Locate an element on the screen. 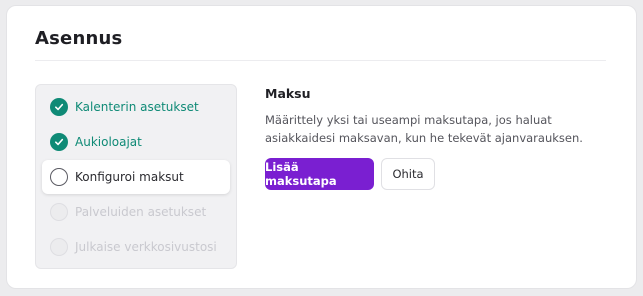  step-calendar-settings: Kalenterin asetukset is located at coordinates (136, 107).